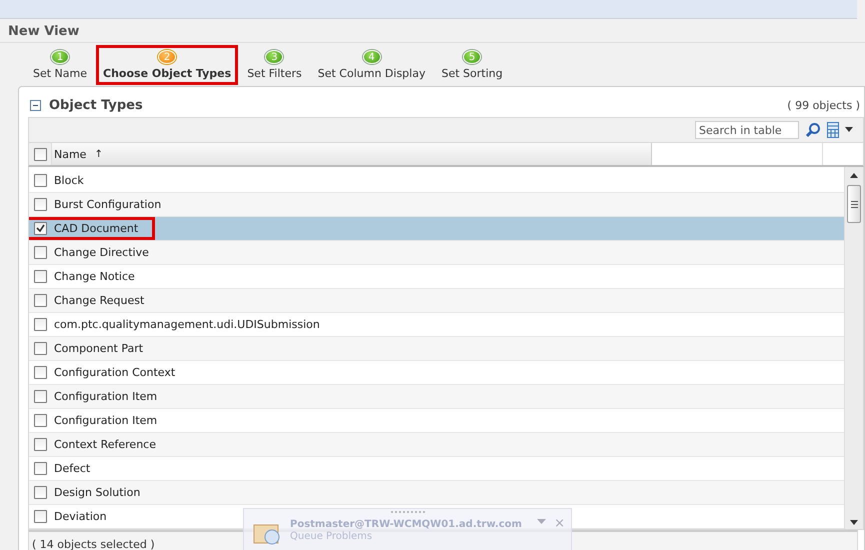 The image size is (865, 550). Describe the element at coordinates (71, 468) in the screenshot. I see `table-cell-text: Defect` at that location.